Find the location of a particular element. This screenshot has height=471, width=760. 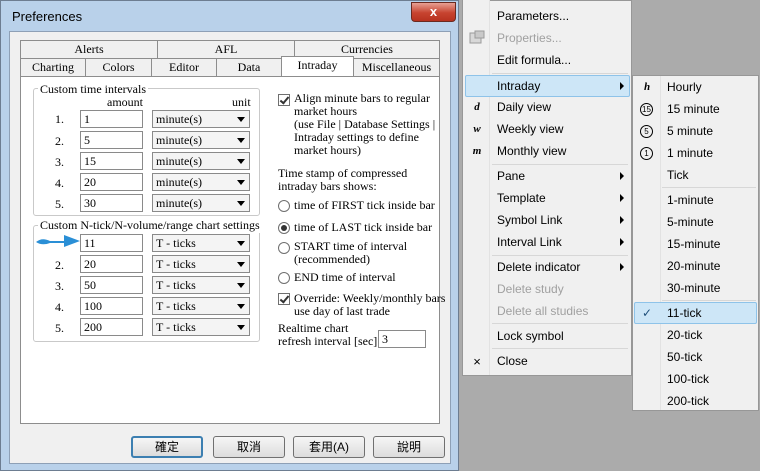

submenu-item-5-minute: 5 minute is located at coordinates (690, 131).